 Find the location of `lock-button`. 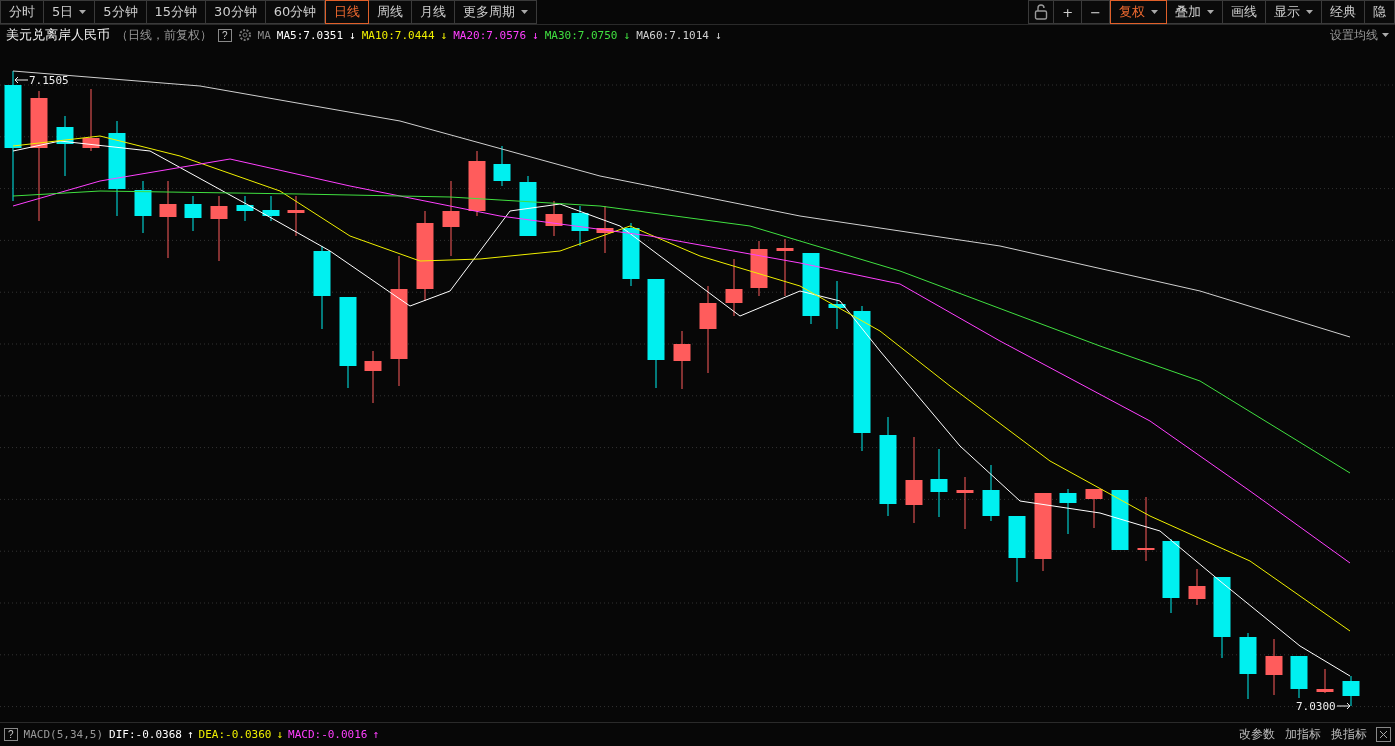

lock-button is located at coordinates (1041, 12).